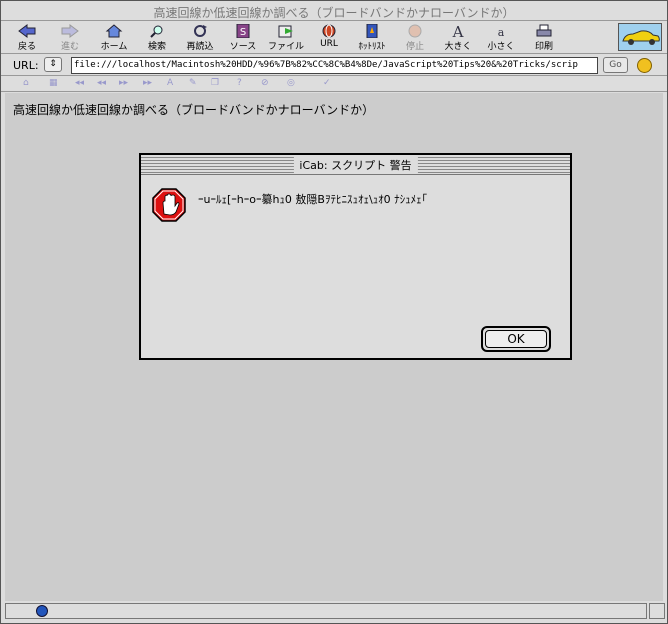  I want to click on navigation-row: ⌂ ▦ ◂◂ ◂◂ ▸▸ ▸▸ A ✎ ❐ ? ⊘ ◎ ✓, so click(334, 84).